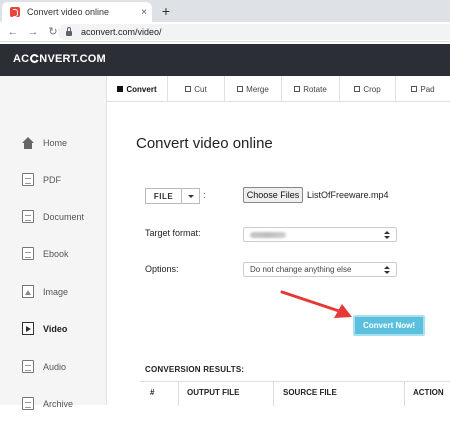 This screenshot has height=422, width=450. Describe the element at coordinates (72, 59) in the screenshot. I see `logo-text-right: NVERT.COM` at that location.